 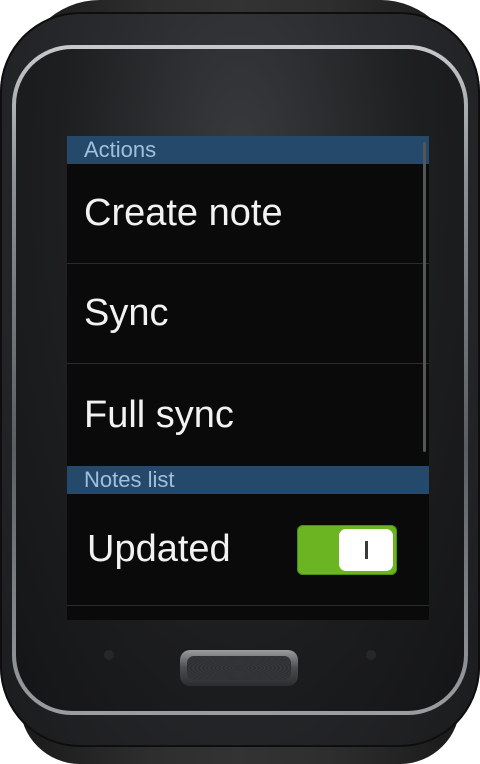 I want to click on menu-item-create-note: Create note, so click(x=248, y=214).